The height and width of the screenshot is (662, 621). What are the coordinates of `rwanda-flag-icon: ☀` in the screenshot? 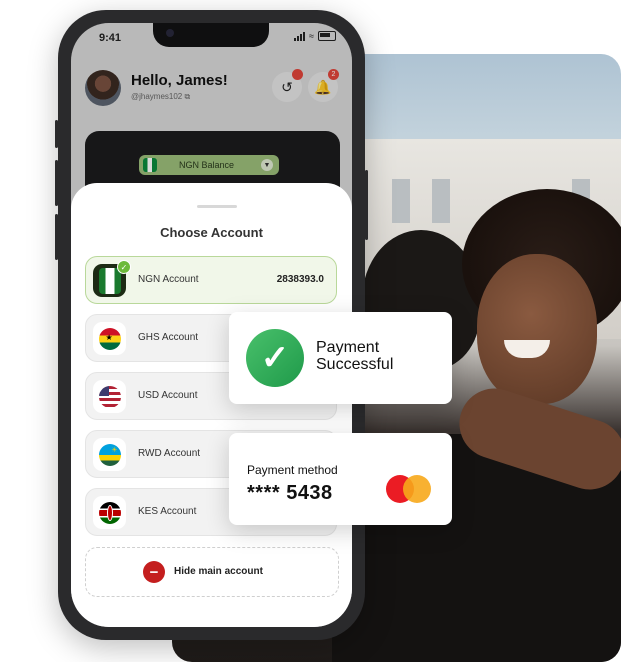 It's located at (109, 454).